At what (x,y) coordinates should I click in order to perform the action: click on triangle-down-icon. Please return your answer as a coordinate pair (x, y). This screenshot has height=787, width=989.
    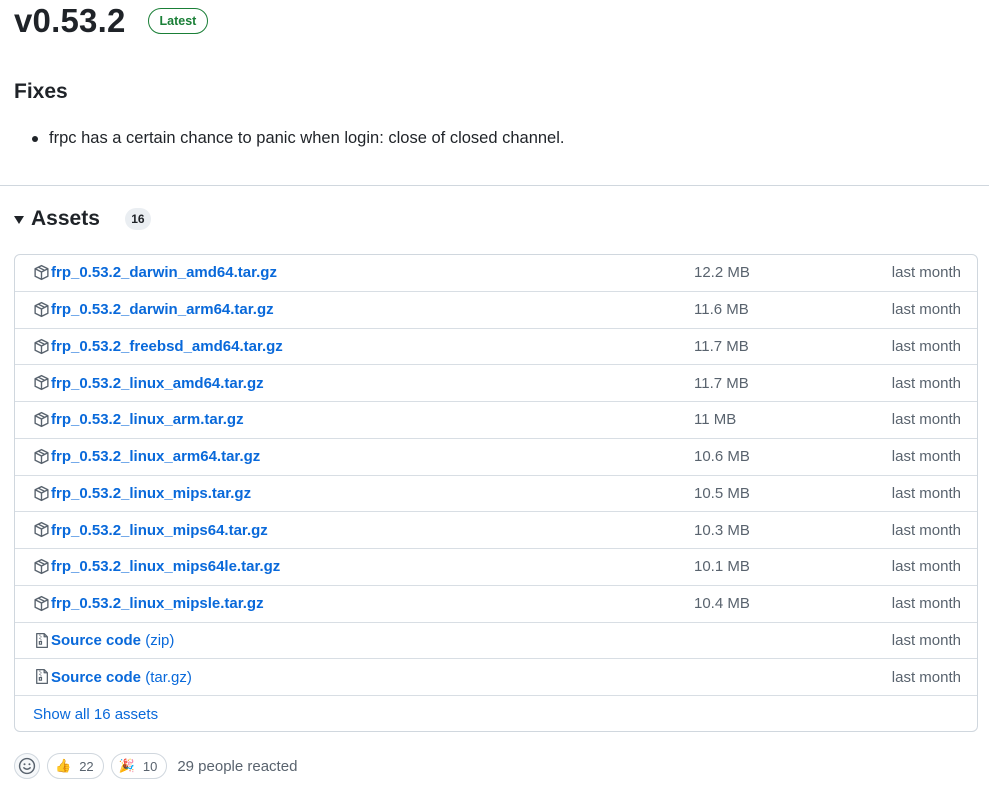
    Looking at the image, I should click on (19, 220).